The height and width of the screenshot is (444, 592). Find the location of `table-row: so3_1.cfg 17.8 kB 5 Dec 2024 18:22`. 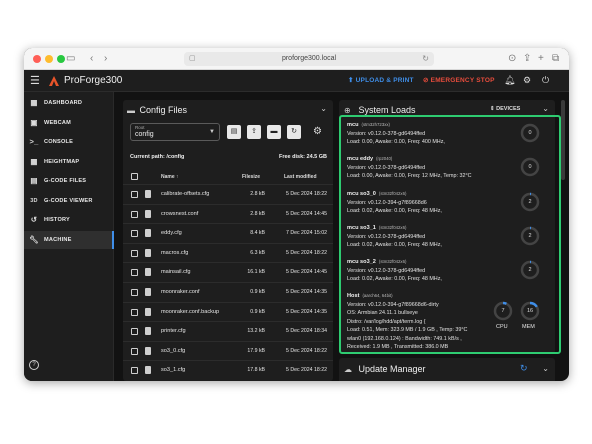

table-row: so3_1.cfg 17.8 kB 5 Dec 2024 18:22 is located at coordinates (228, 370).